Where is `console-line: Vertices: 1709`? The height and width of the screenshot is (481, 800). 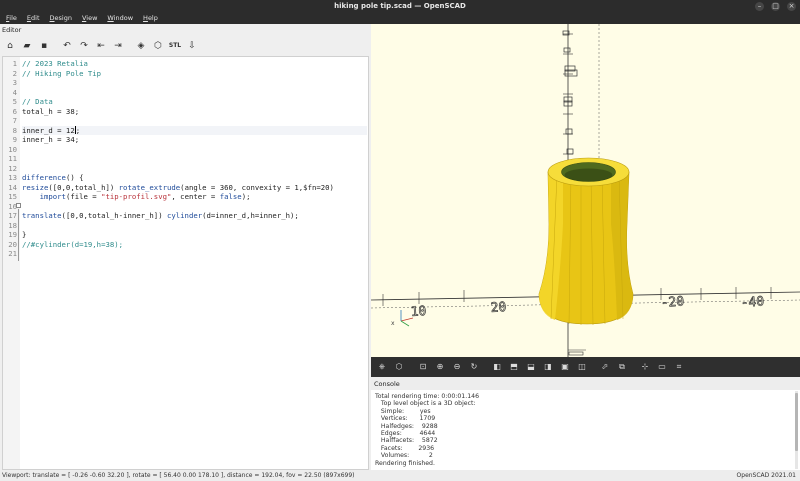 console-line: Vertices: 1709 is located at coordinates (405, 419).